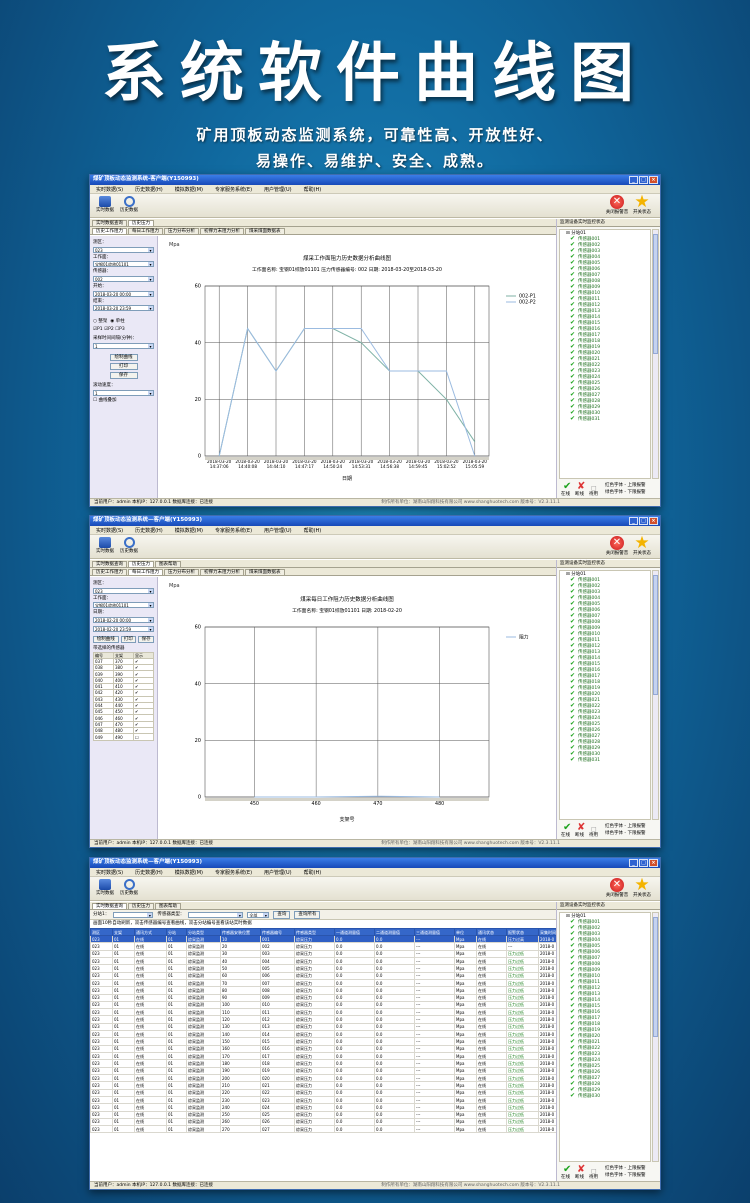  I want to click on end-datetime-input: 2018-02-20 23:59 ▾, so click(123, 628).